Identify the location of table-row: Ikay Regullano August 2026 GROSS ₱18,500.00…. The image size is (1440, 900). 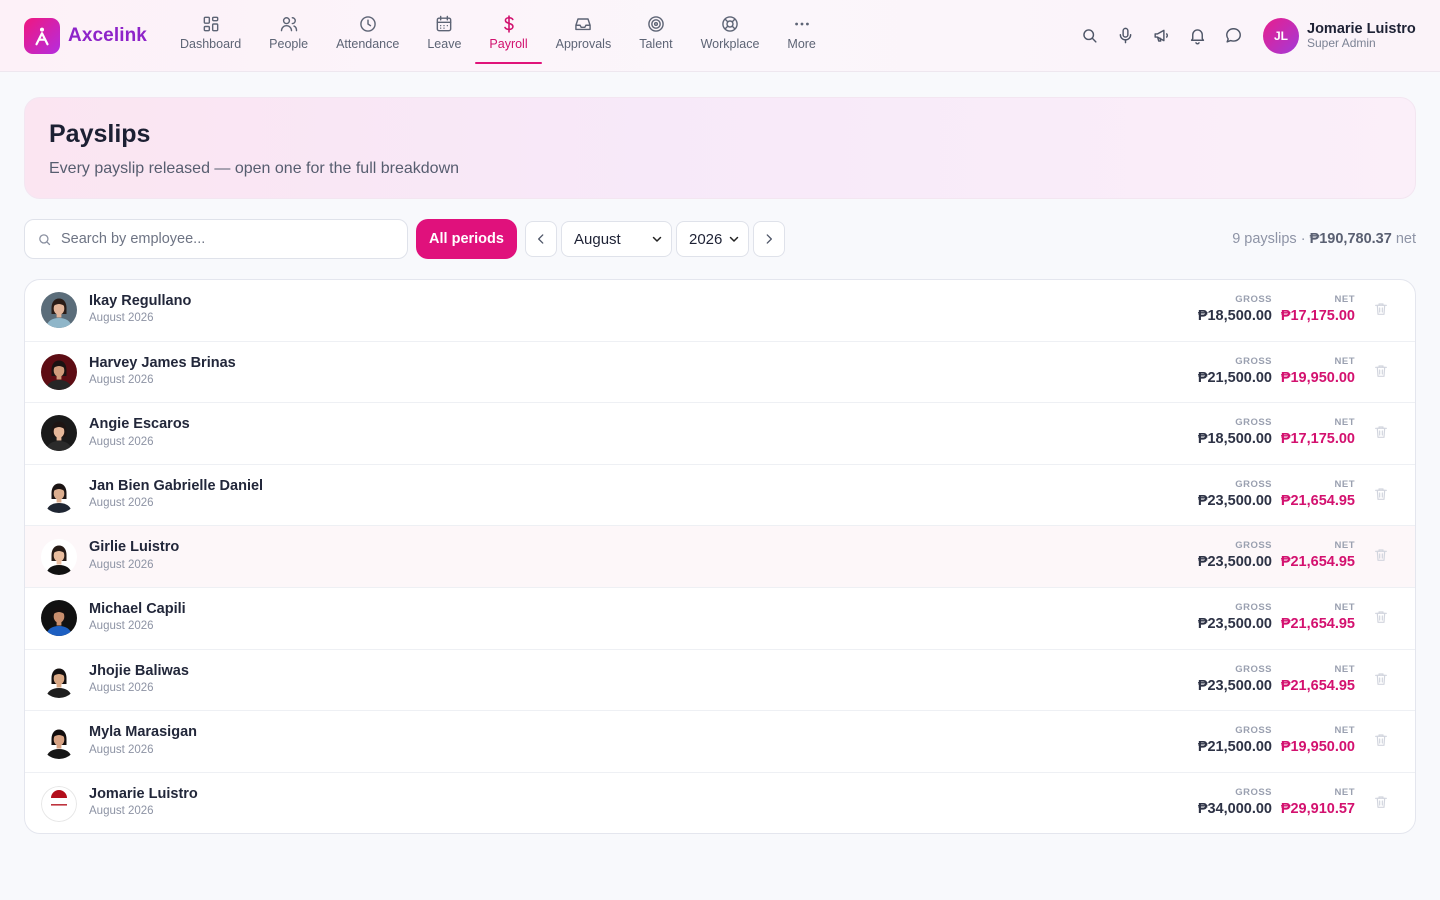
(720, 311).